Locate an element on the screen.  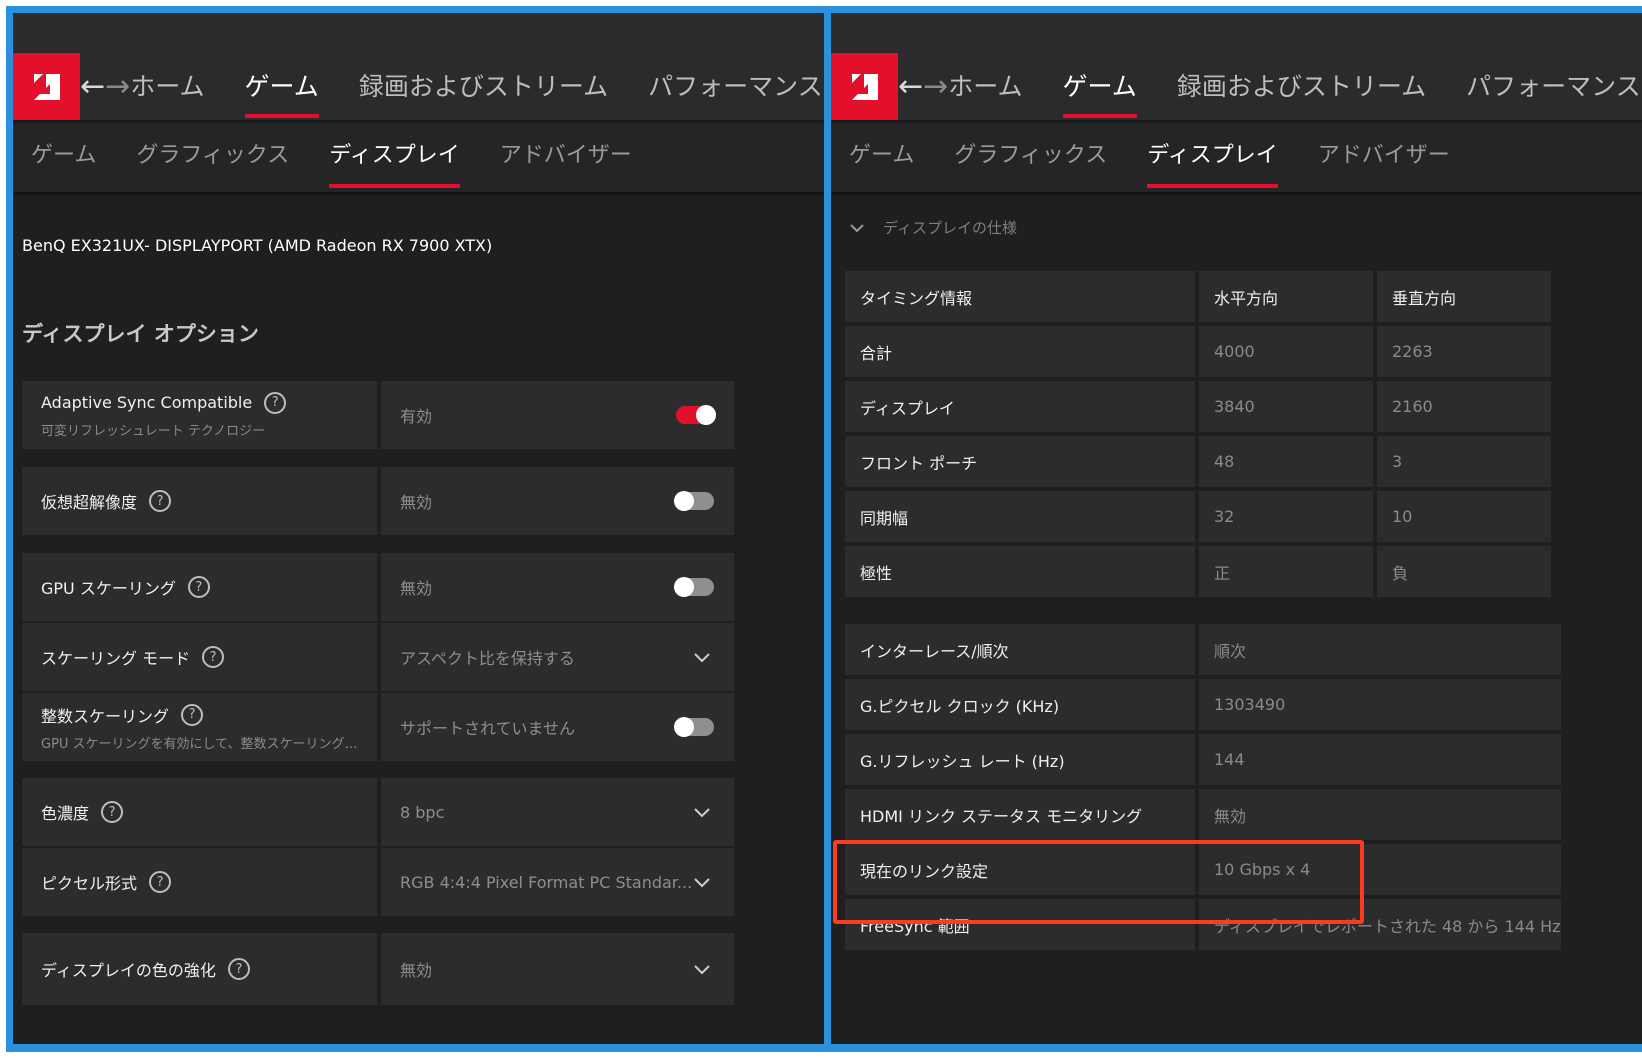
color-enhancement-dropdown: 無効 is located at coordinates (557, 969).